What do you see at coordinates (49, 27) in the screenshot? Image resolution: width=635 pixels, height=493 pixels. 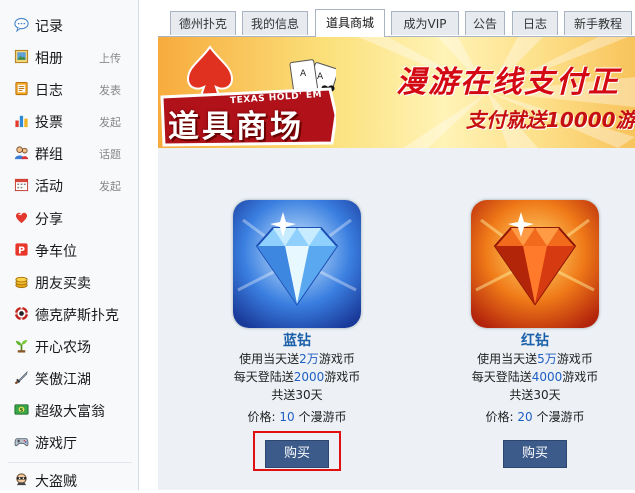 I see `sidebar-item-label: 记录` at bounding box center [49, 27].